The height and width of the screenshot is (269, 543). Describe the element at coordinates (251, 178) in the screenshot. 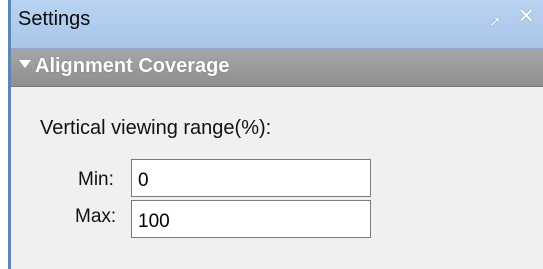

I see `min-input` at that location.